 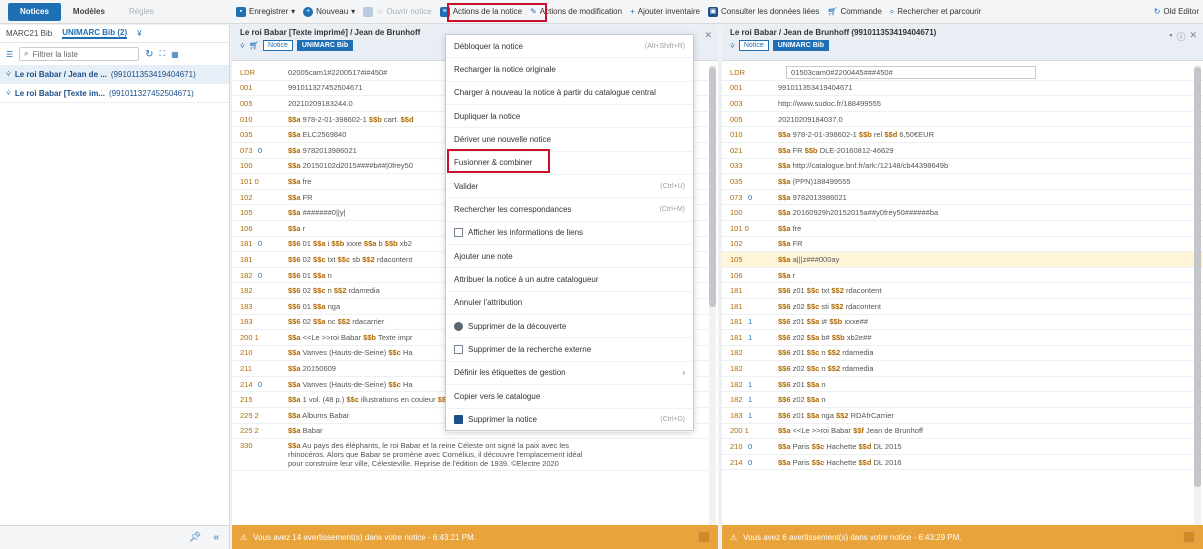 What do you see at coordinates (337, 72) in the screenshot?
I see `field-value: 02005cam1#2200517#i#450#` at bounding box center [337, 72].